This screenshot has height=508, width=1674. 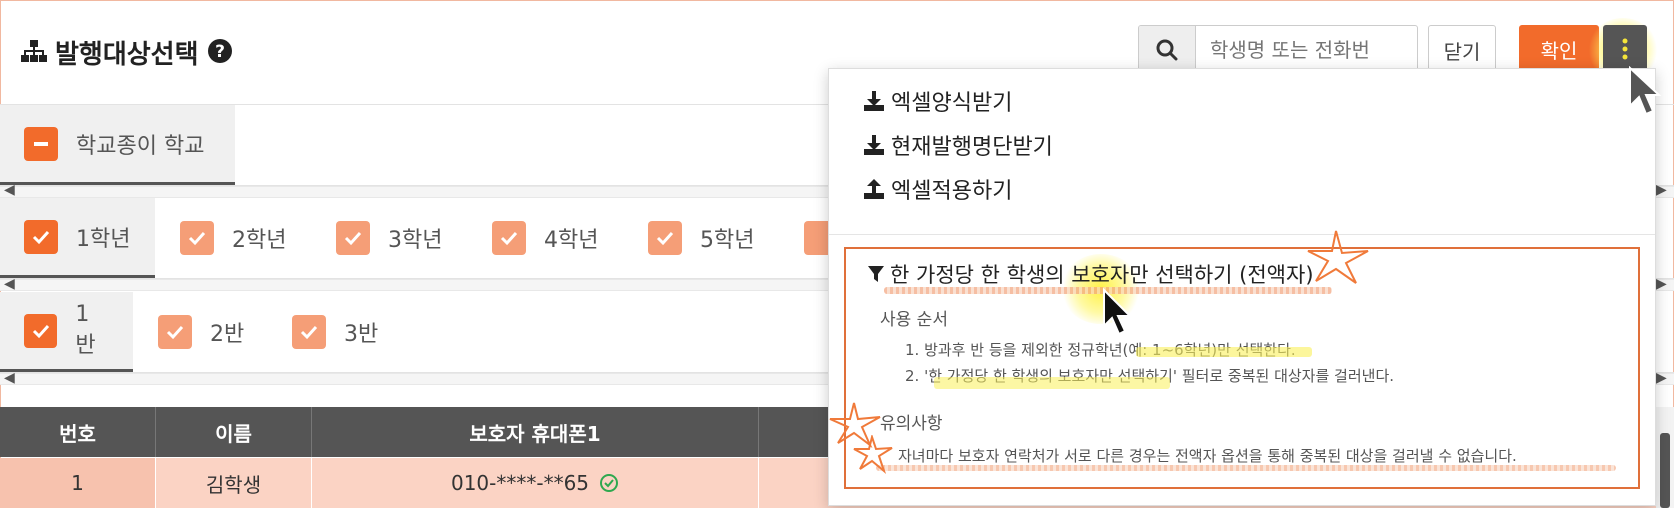 I want to click on verified-check-icon, so click(x=609, y=483).